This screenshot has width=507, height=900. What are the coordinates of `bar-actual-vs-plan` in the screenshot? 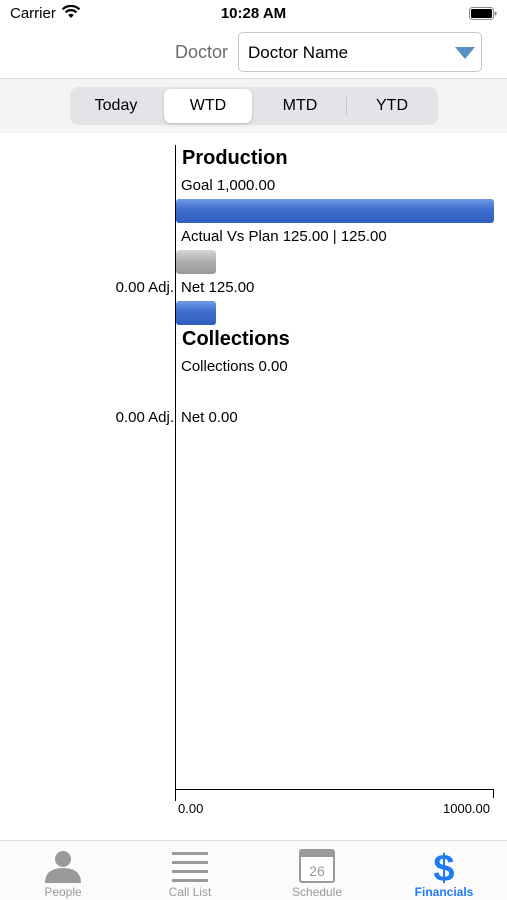 It's located at (196, 262).